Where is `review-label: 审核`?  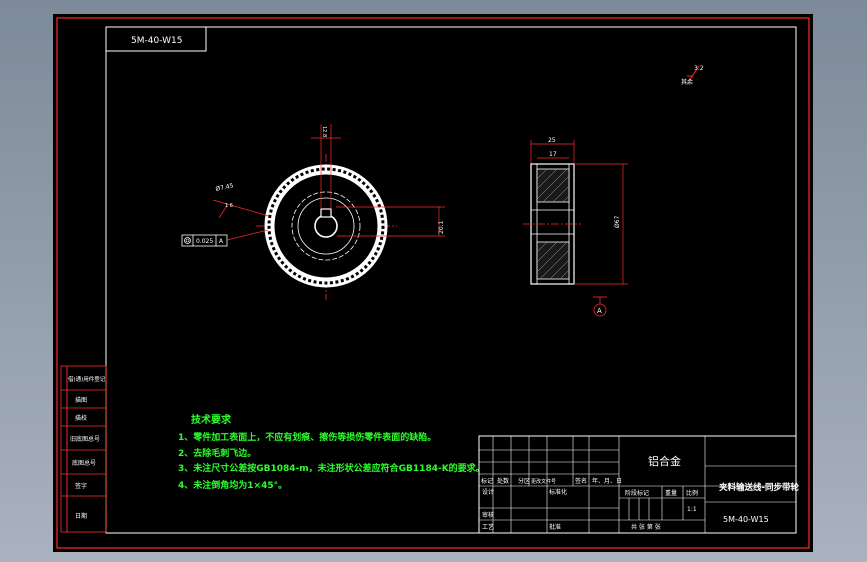
review-label: 审核 is located at coordinates (488, 515).